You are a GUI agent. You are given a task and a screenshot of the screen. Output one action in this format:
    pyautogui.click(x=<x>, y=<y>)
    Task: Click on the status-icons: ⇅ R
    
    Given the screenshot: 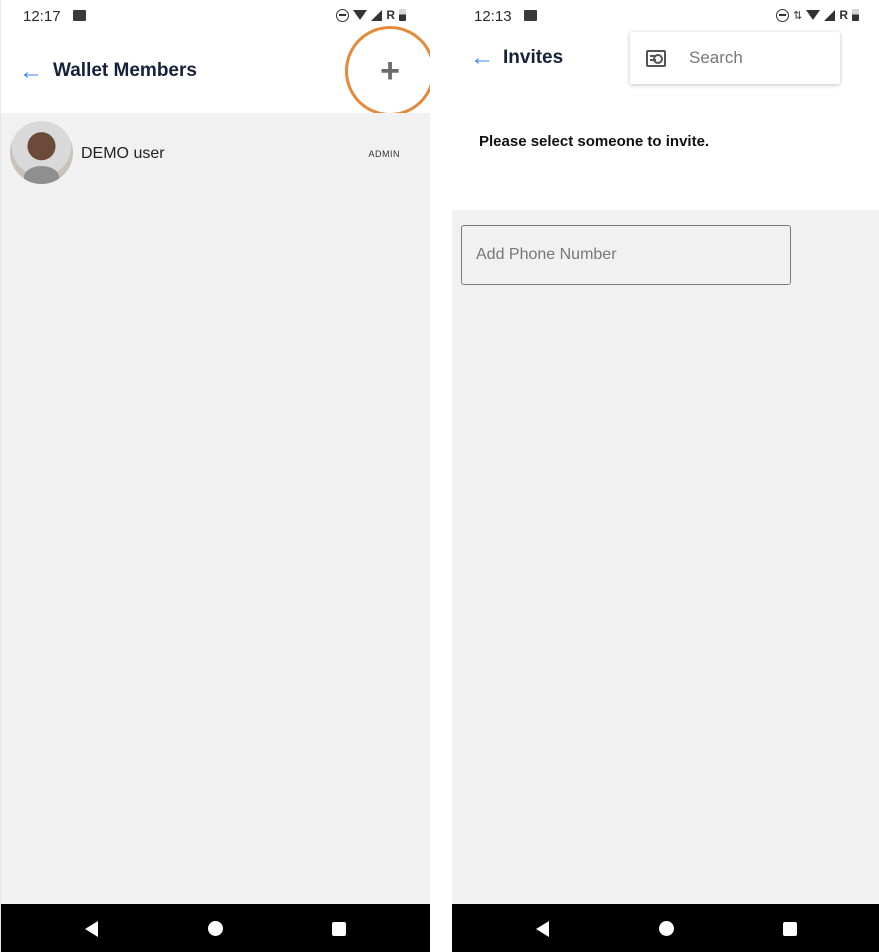 What is the action you would take?
    pyautogui.click(x=817, y=15)
    